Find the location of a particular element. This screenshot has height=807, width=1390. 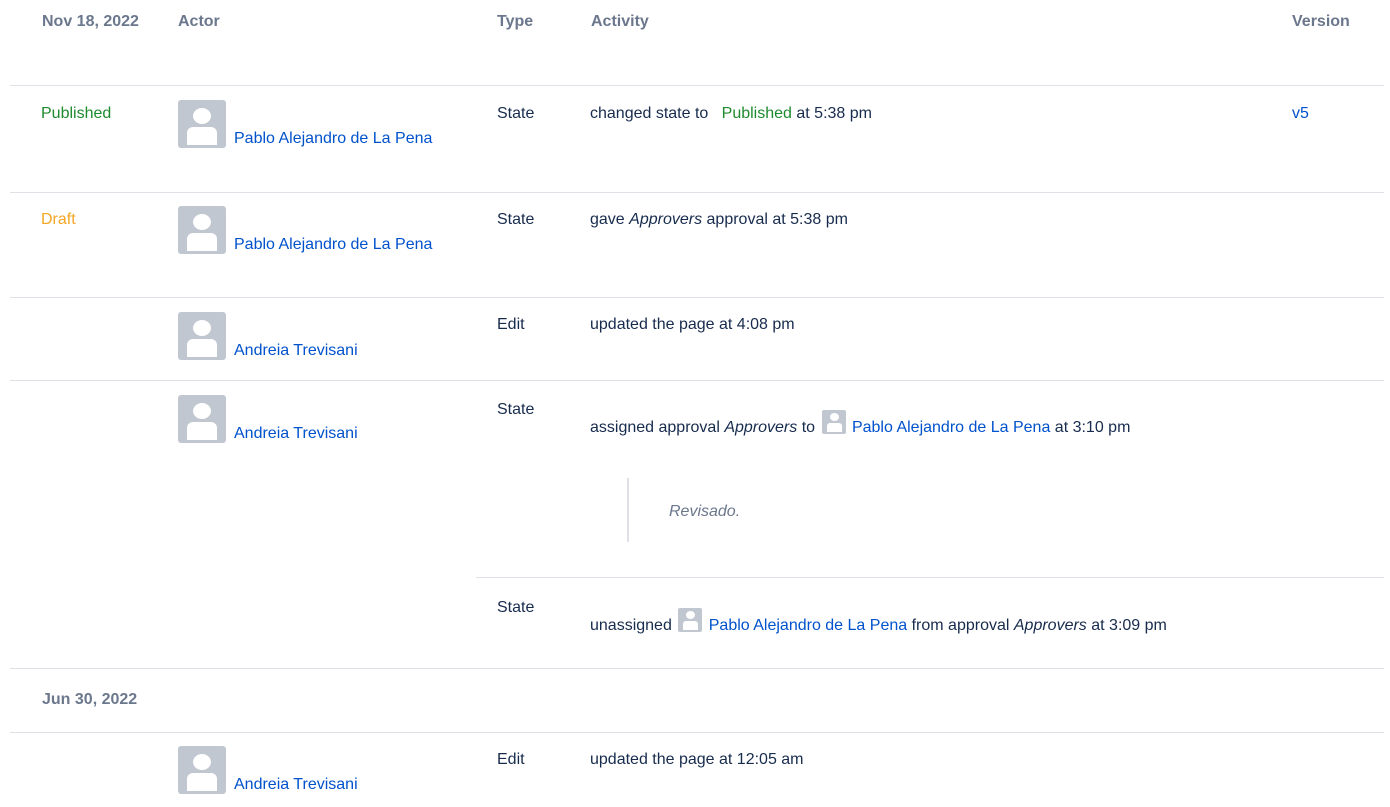

activity-text: at 5:38 pm is located at coordinates (834, 113).